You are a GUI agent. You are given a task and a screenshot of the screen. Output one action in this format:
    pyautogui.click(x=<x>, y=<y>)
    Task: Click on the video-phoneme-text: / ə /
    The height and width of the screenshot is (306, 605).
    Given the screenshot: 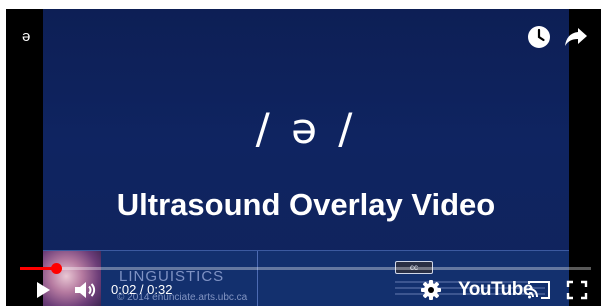 What is the action you would take?
    pyautogui.click(x=306, y=128)
    